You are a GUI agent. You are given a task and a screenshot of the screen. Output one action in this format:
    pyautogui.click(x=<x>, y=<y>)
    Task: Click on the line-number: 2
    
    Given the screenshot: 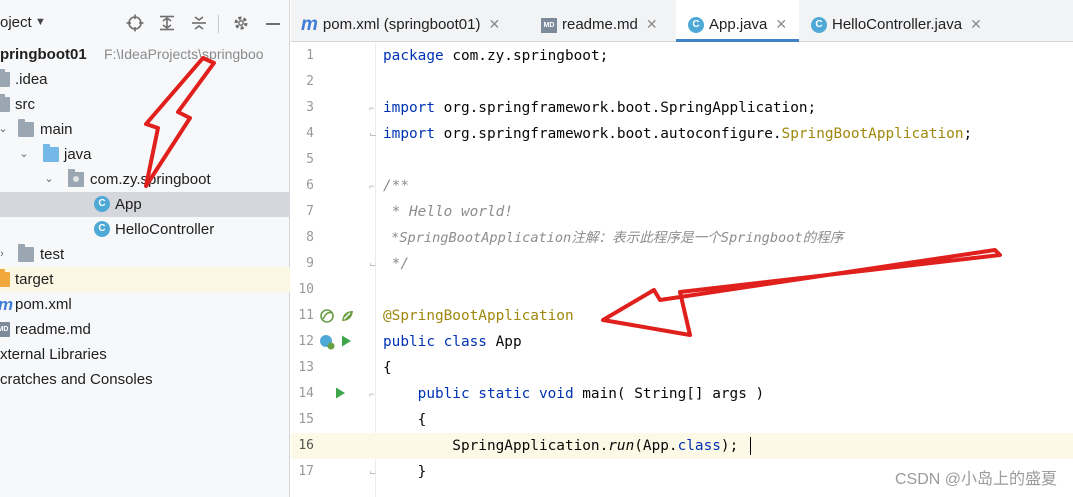 What is the action you would take?
    pyautogui.click(x=310, y=81)
    